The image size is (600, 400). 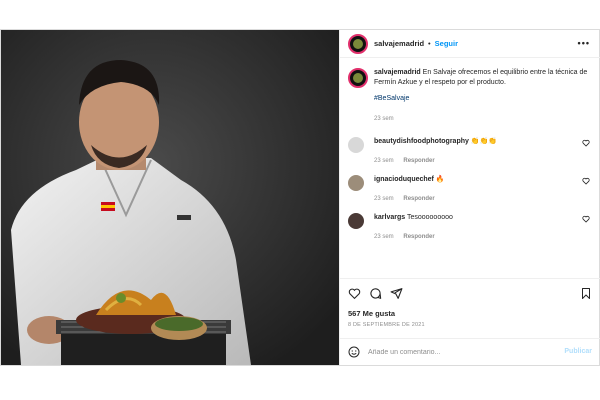 I want to click on comment-item: ignacioduquechef 🔥 23 sem Responder, so click(x=472, y=189).